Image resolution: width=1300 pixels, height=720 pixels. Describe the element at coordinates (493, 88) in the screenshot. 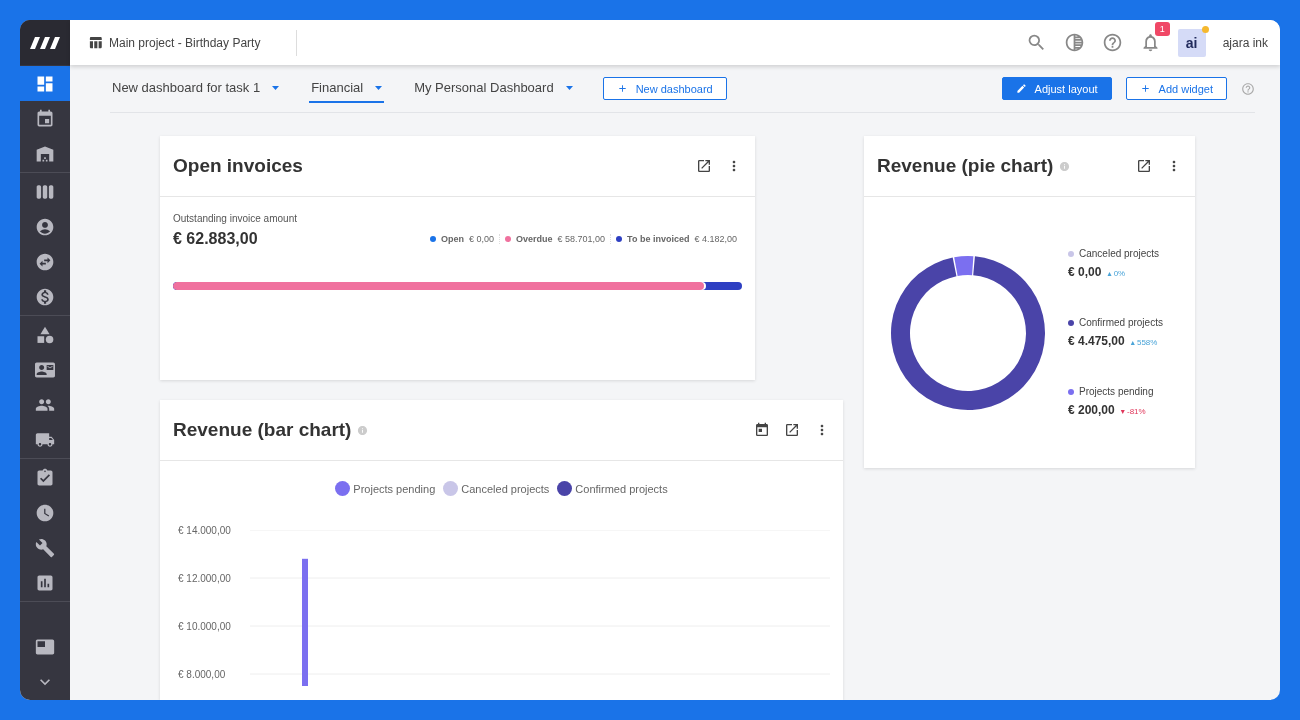

I see `dashboard-tab: My Personal Dashboard` at that location.